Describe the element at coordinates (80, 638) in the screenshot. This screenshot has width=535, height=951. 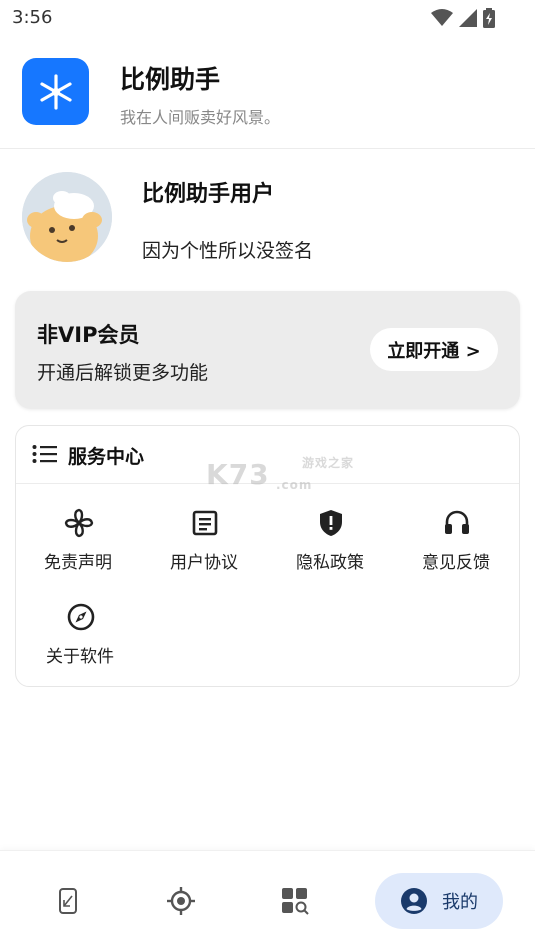
I see `service-item-about: 关于软件` at that location.